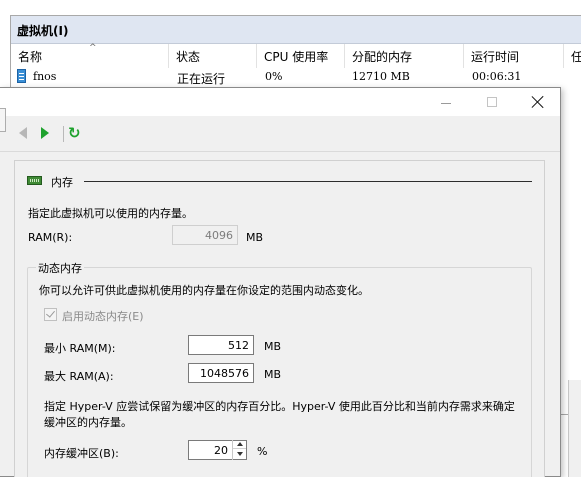 The width and height of the screenshot is (581, 477). I want to click on memory-section-title: 内存, so click(62, 182).